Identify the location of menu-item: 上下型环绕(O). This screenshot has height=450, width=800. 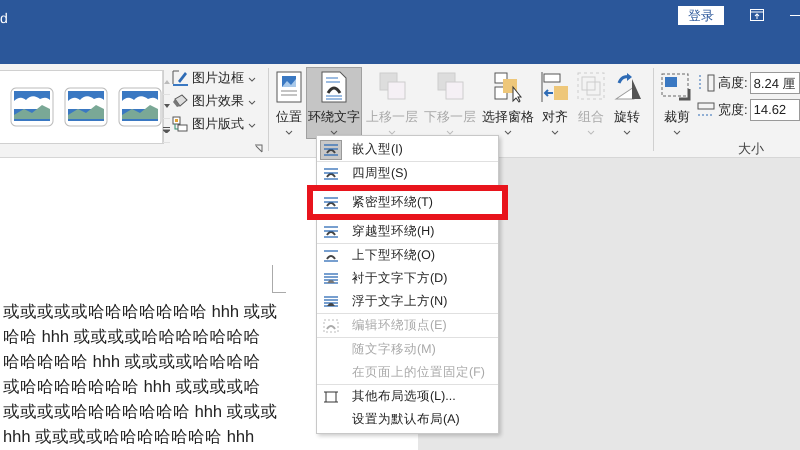
(407, 255).